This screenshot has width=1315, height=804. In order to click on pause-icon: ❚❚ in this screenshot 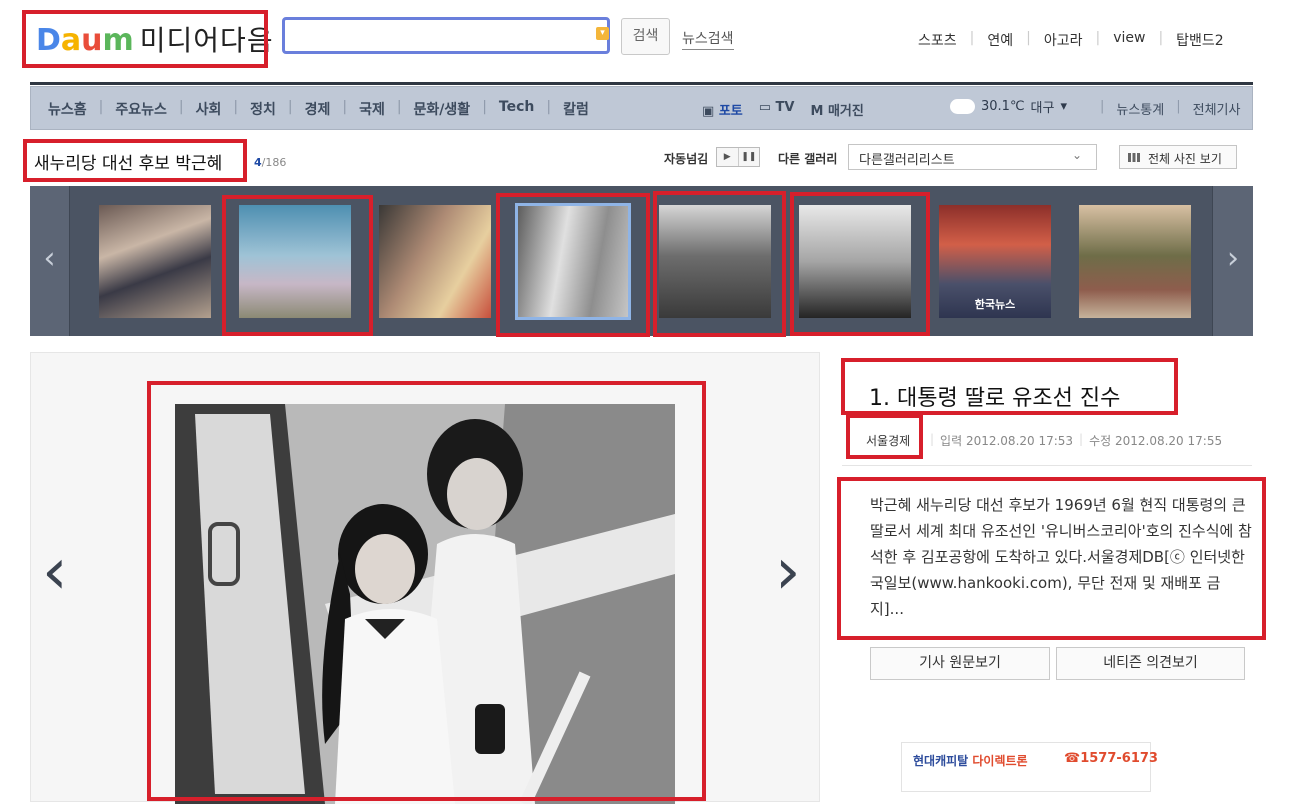, I will do `click(748, 157)`.